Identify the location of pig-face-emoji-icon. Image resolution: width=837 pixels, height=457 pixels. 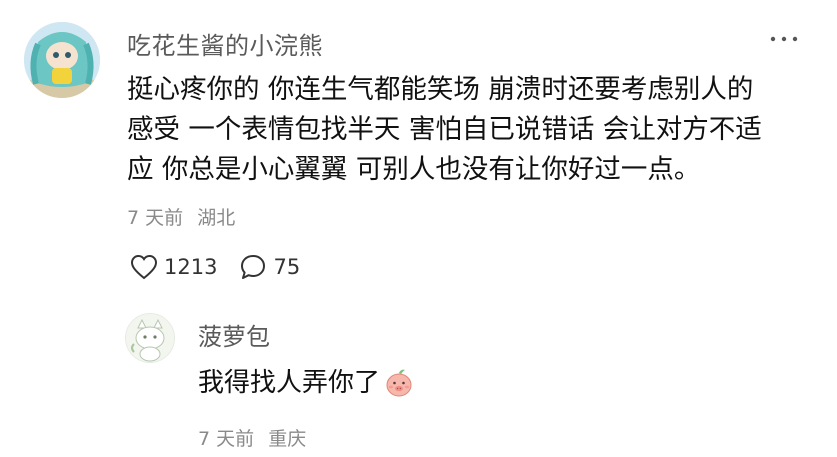
(399, 383).